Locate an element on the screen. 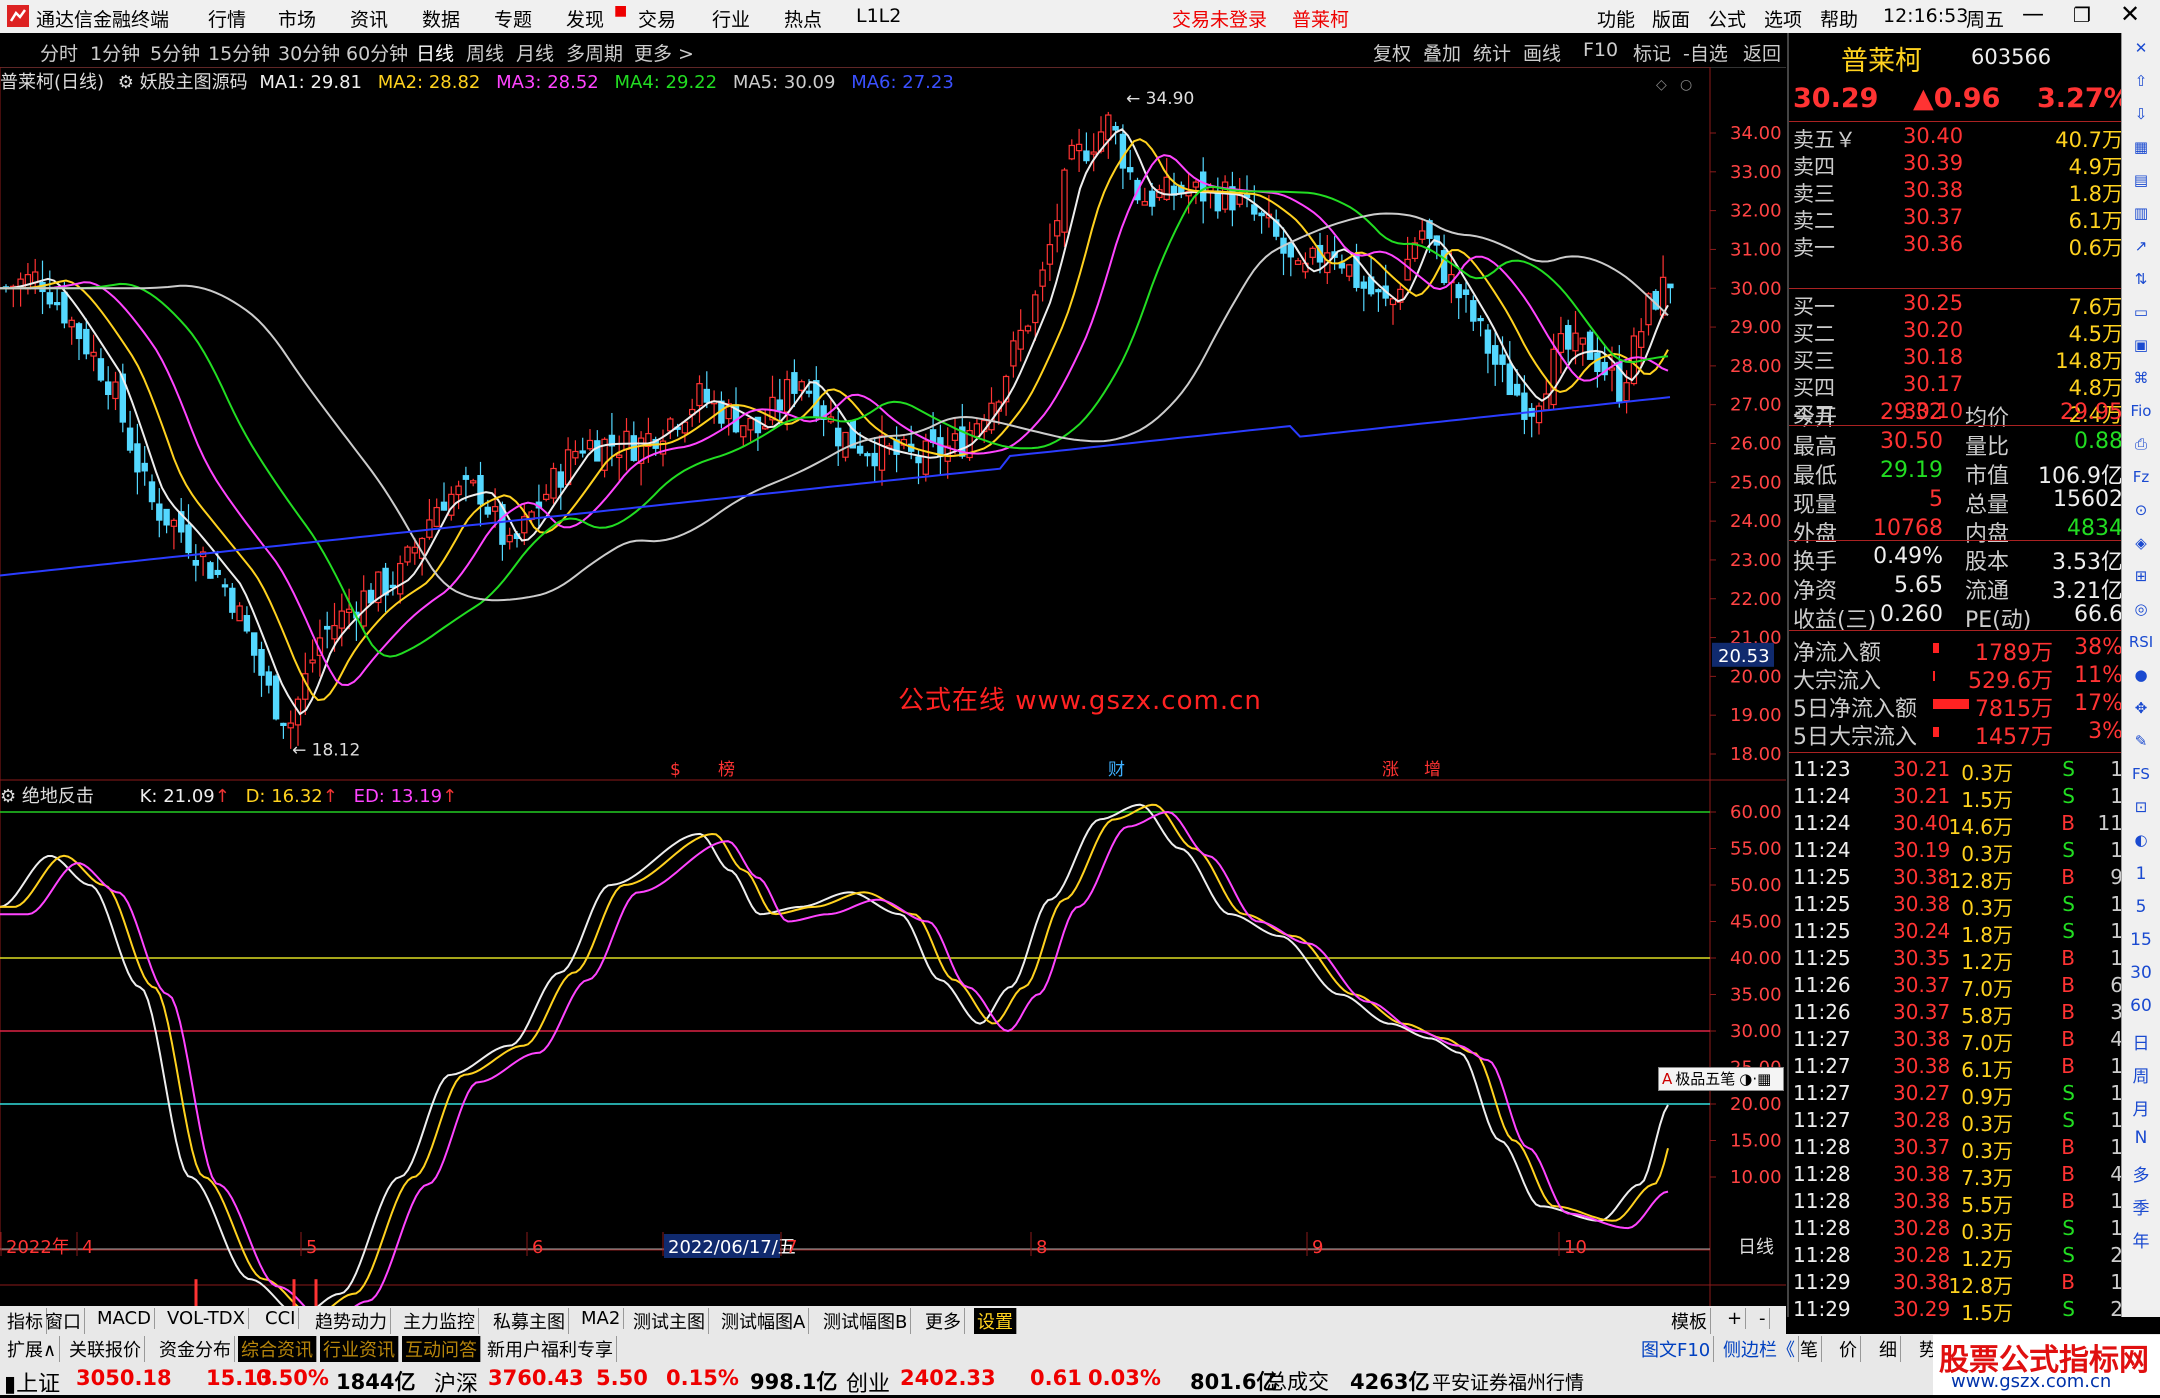 This screenshot has height=1398, width=2160. ring-icon: ◎ is located at coordinates (2141, 613).